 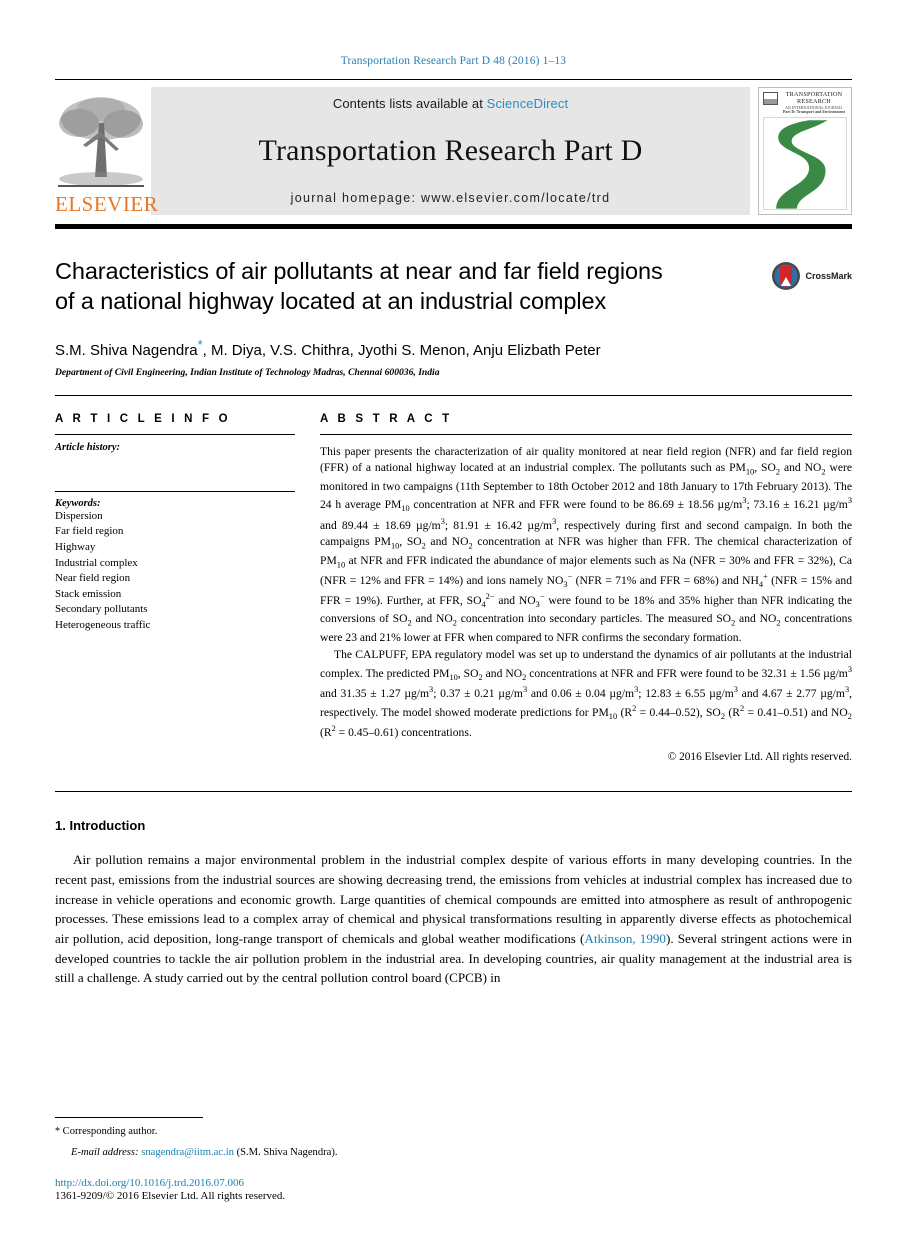 I want to click on abs-seg: and 89.44 ± 18.69 µg/m, so click(x=380, y=525).